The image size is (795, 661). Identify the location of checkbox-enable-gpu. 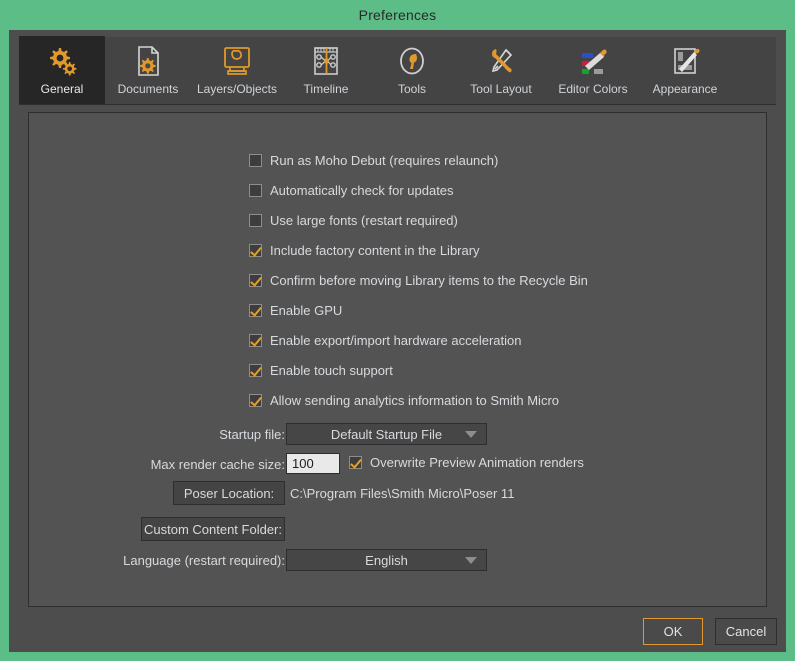
(255, 310).